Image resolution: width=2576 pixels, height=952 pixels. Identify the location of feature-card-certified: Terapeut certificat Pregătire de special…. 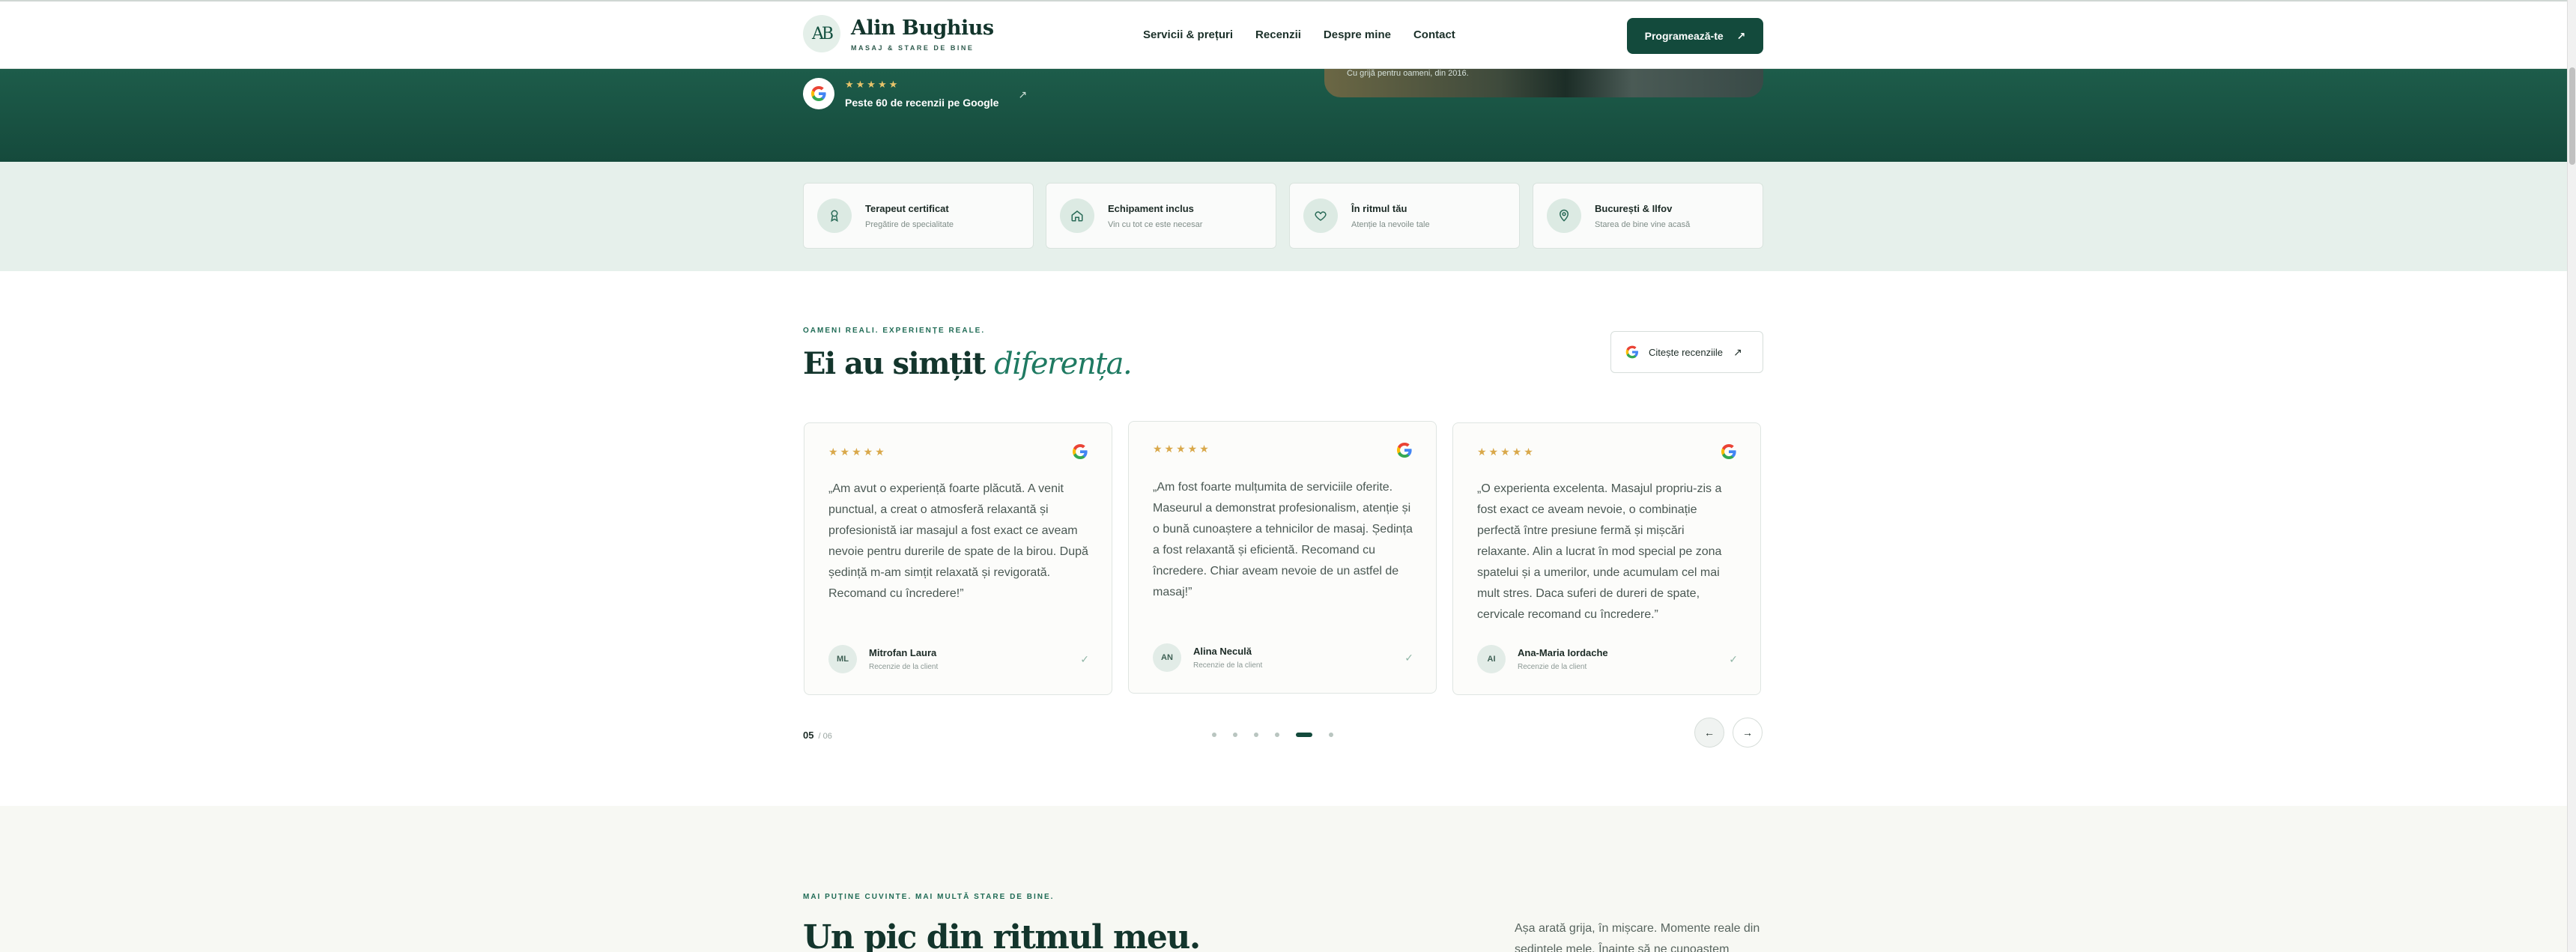
(919, 216).